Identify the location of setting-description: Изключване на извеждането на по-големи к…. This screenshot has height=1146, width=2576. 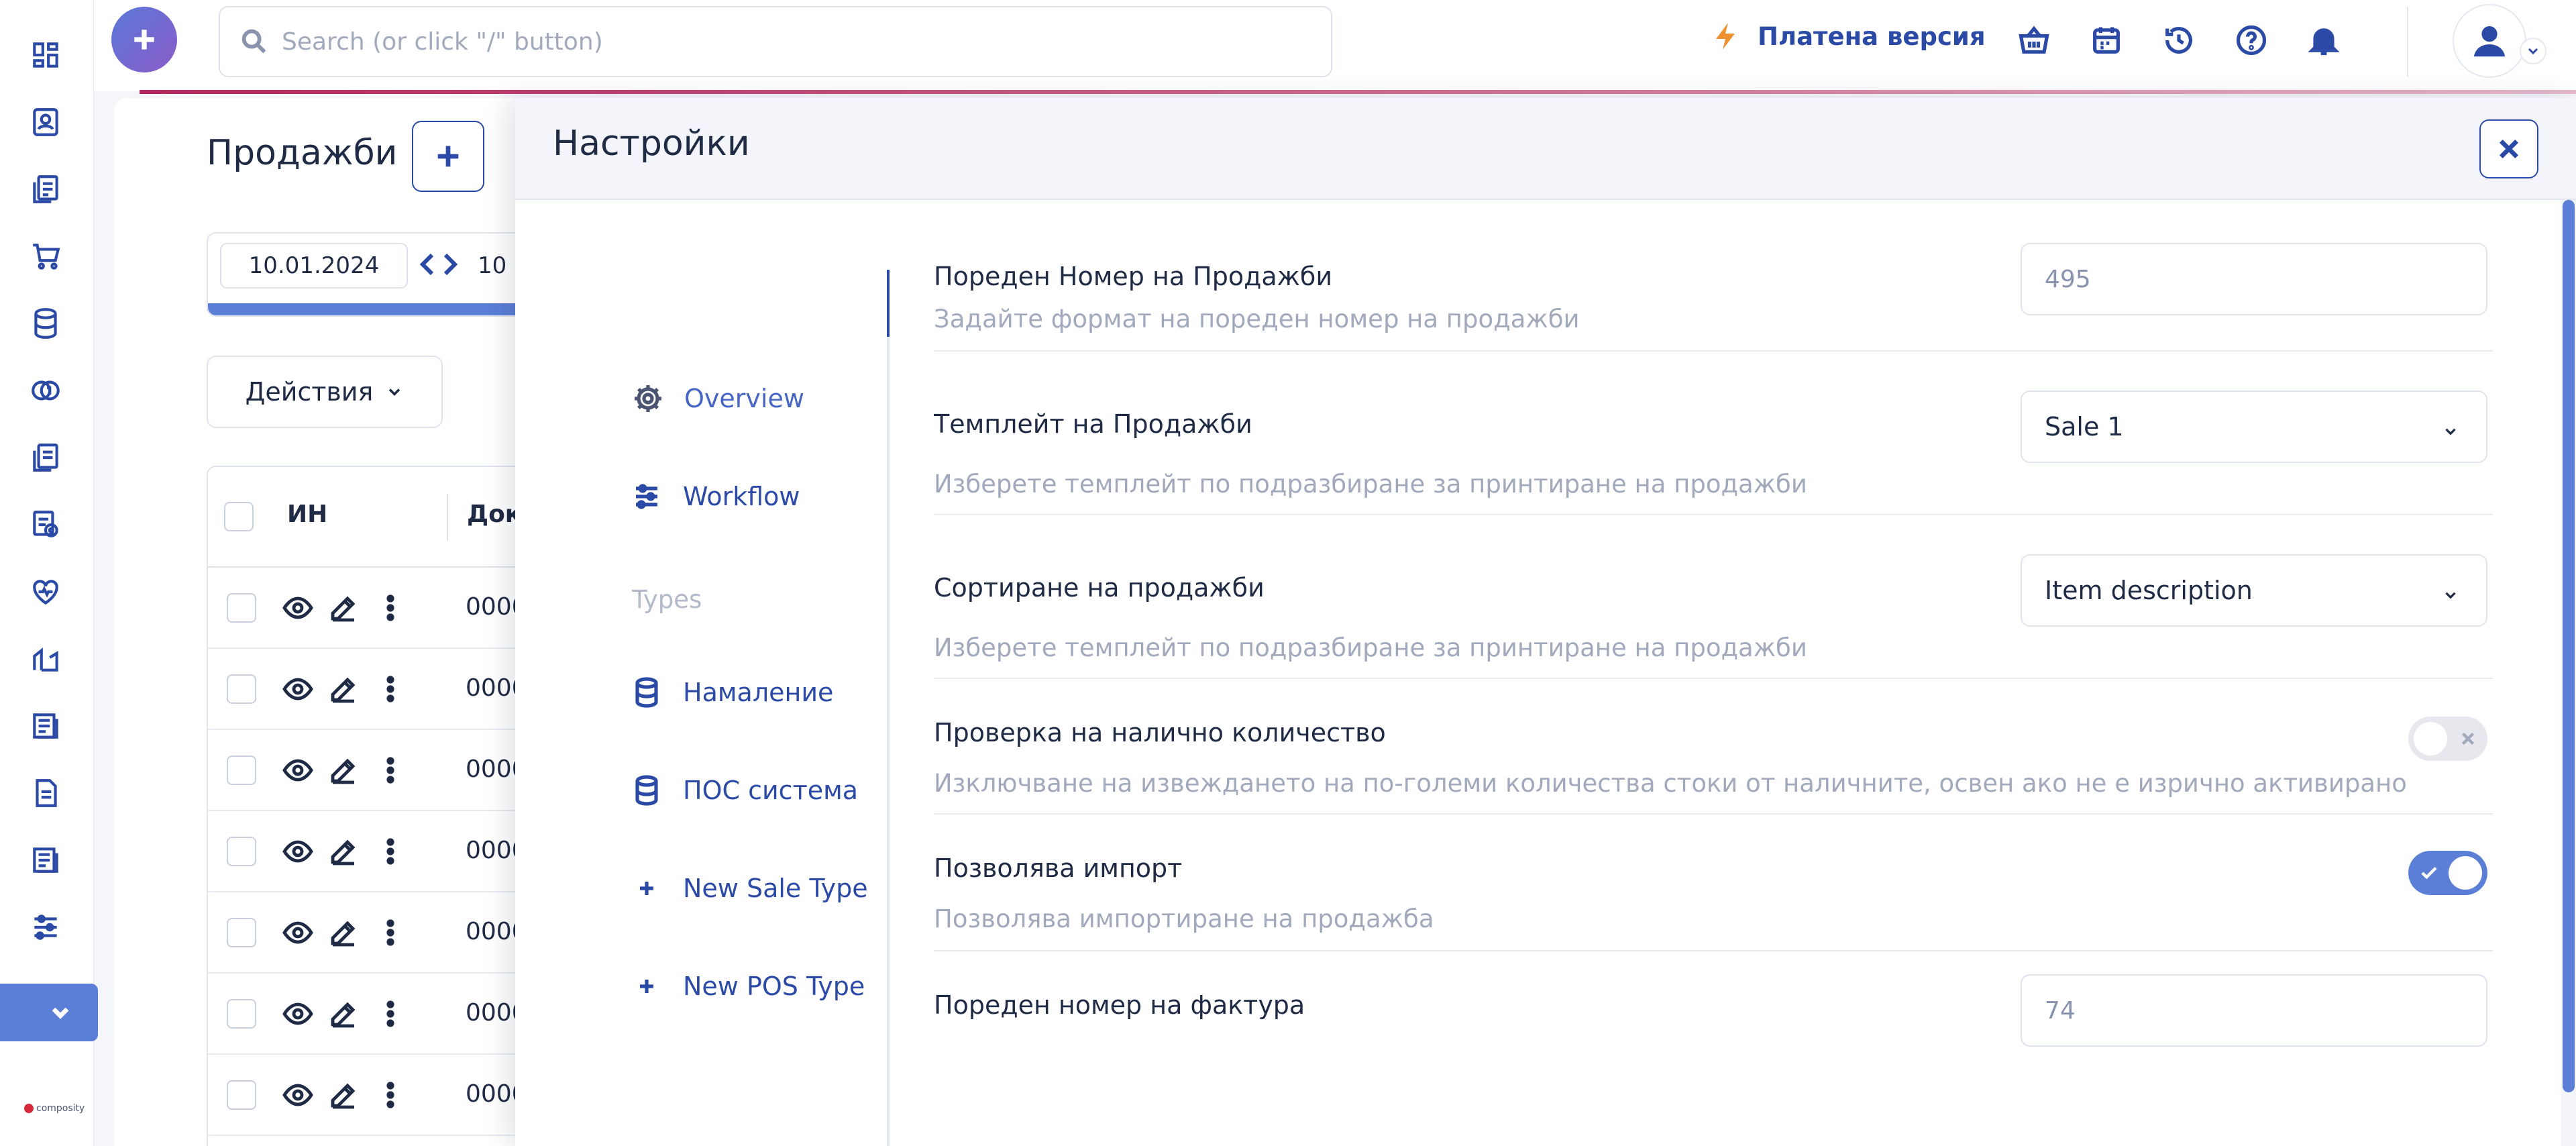
(1670, 783).